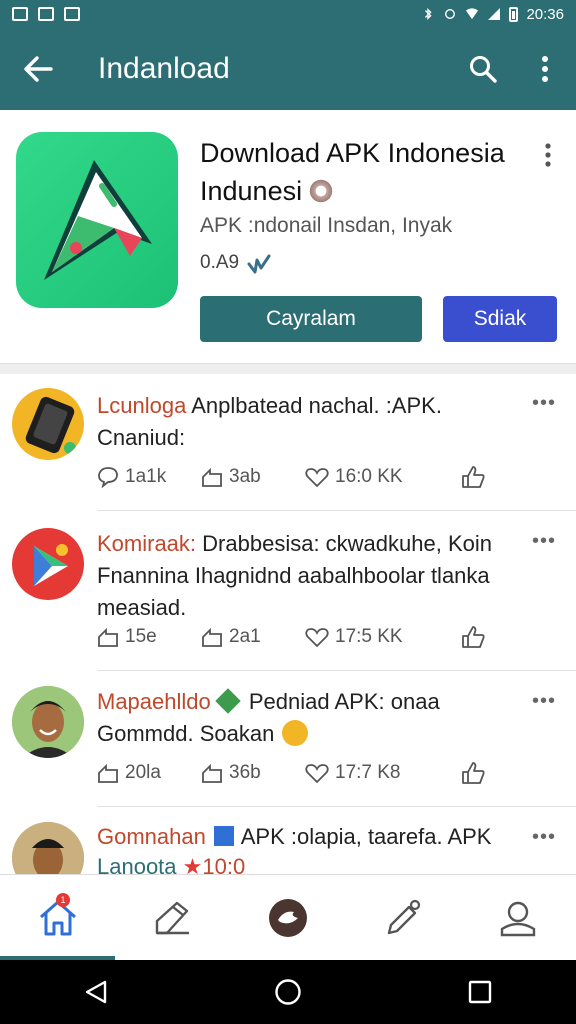 This screenshot has height=1024, width=576. I want to click on system-recents-button, so click(480, 992).